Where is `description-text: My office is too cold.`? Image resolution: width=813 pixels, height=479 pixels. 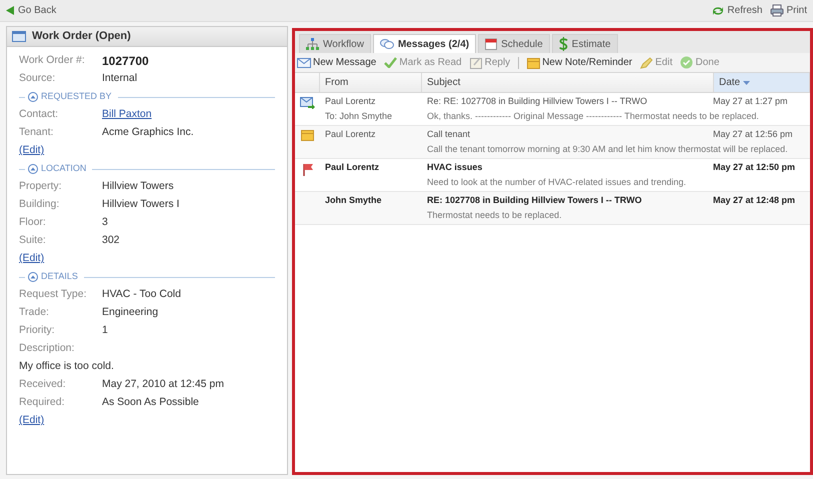
description-text: My office is too cold. is located at coordinates (66, 366).